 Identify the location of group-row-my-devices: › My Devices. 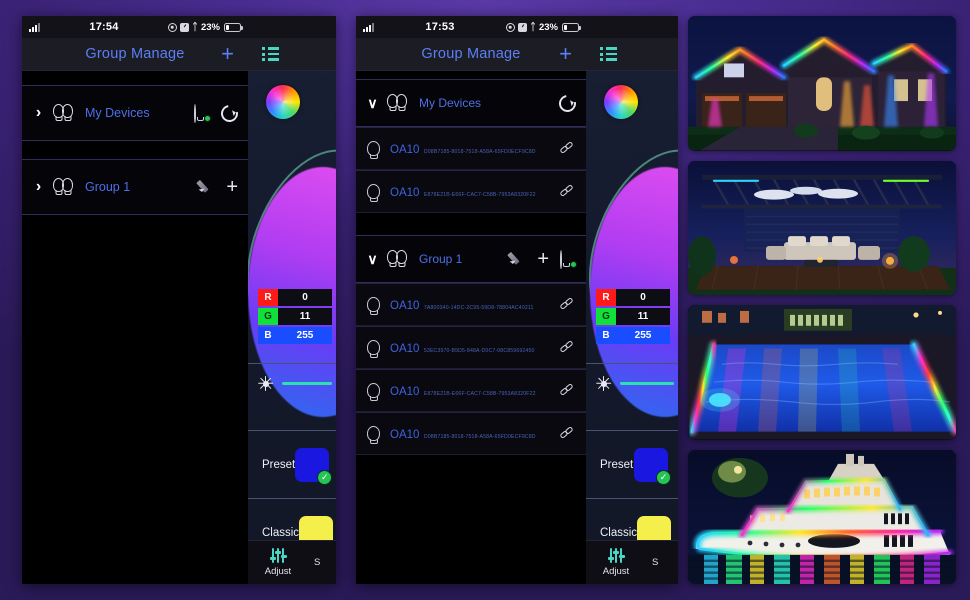
(135, 113).